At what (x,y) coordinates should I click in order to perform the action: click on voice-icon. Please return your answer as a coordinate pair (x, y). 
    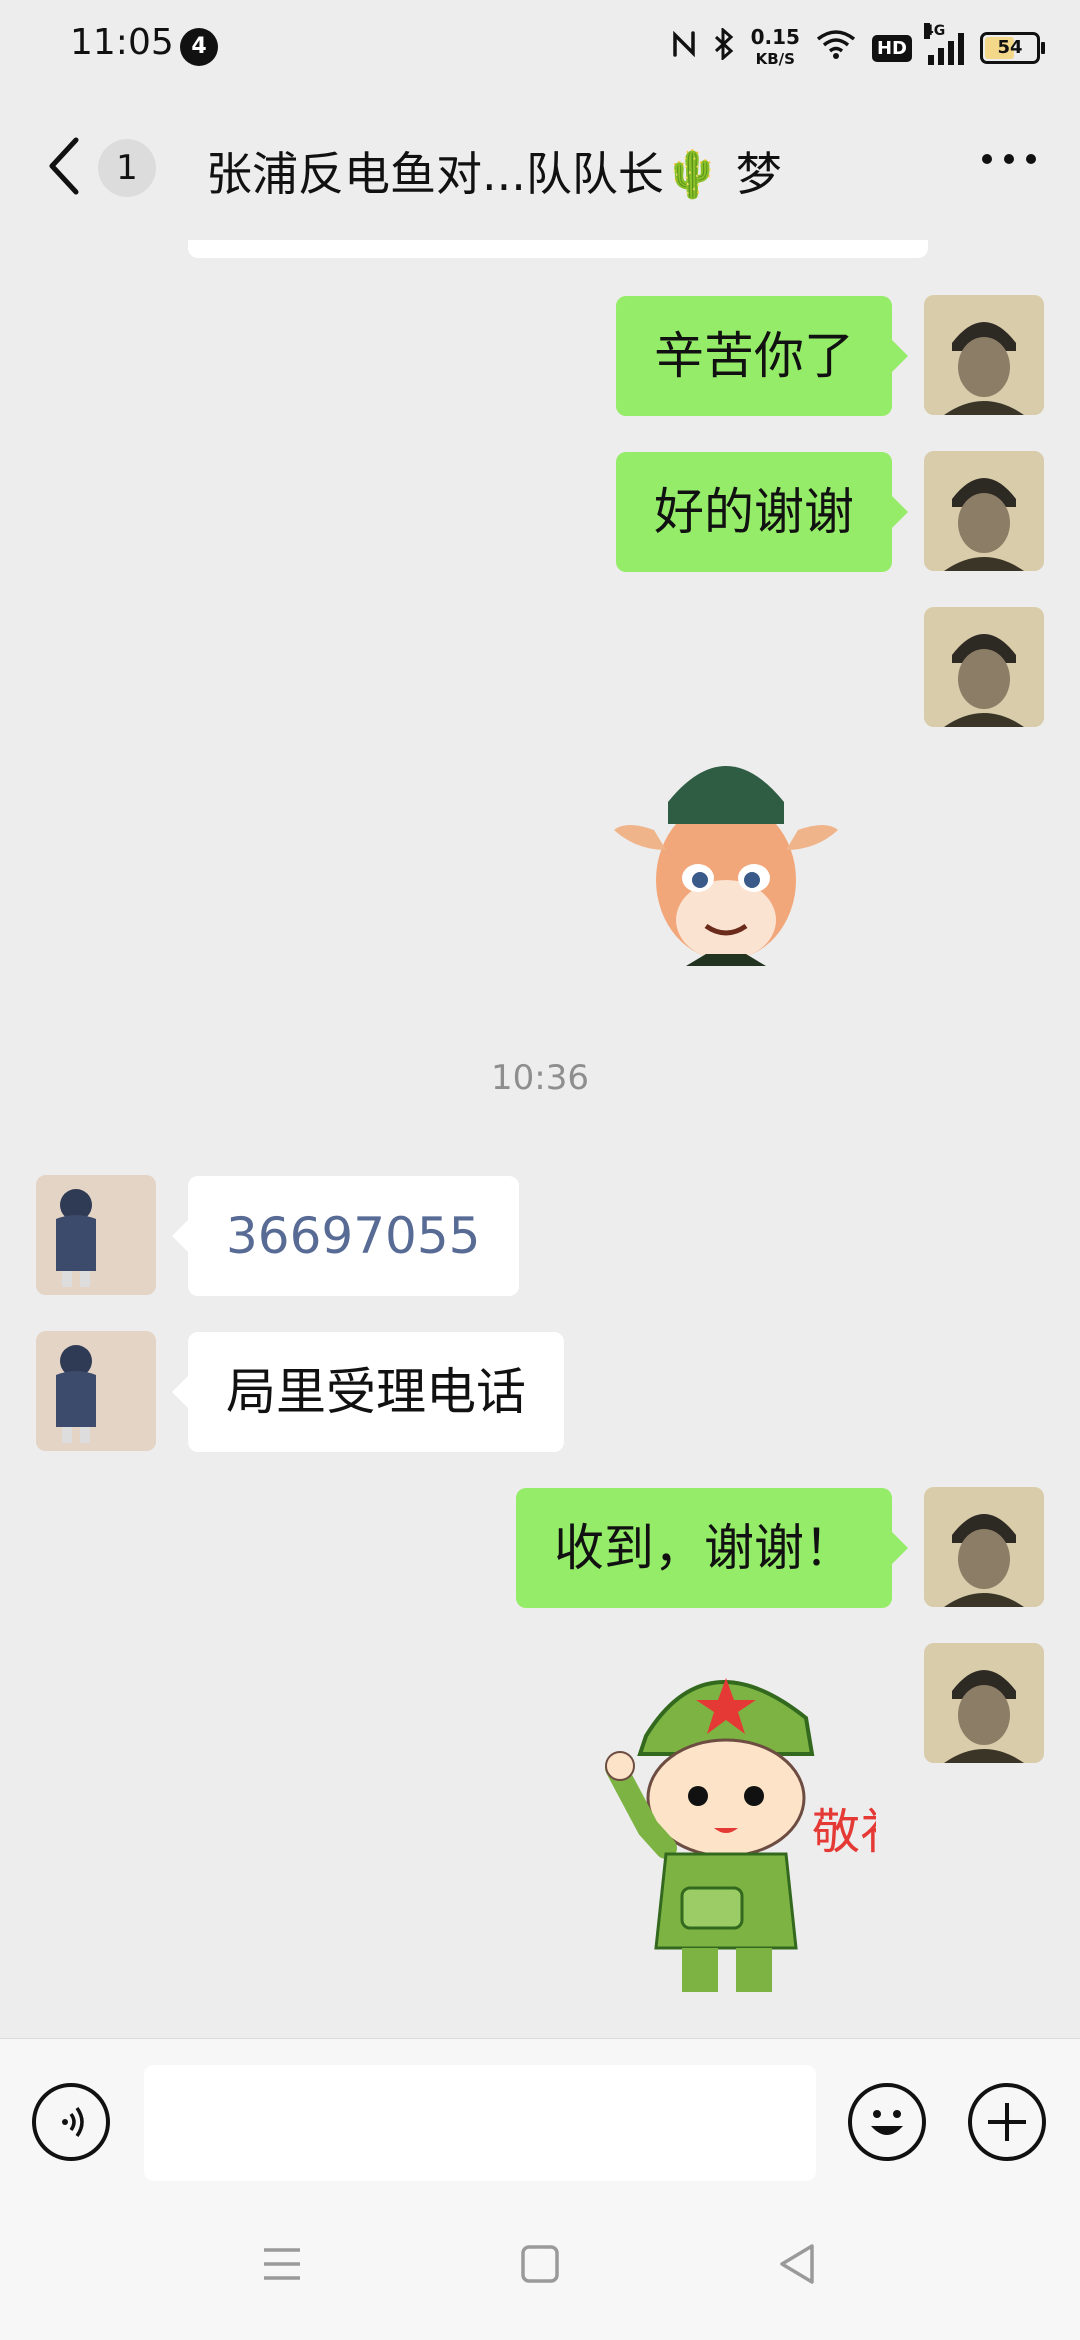
    Looking at the image, I should click on (73, 2122).